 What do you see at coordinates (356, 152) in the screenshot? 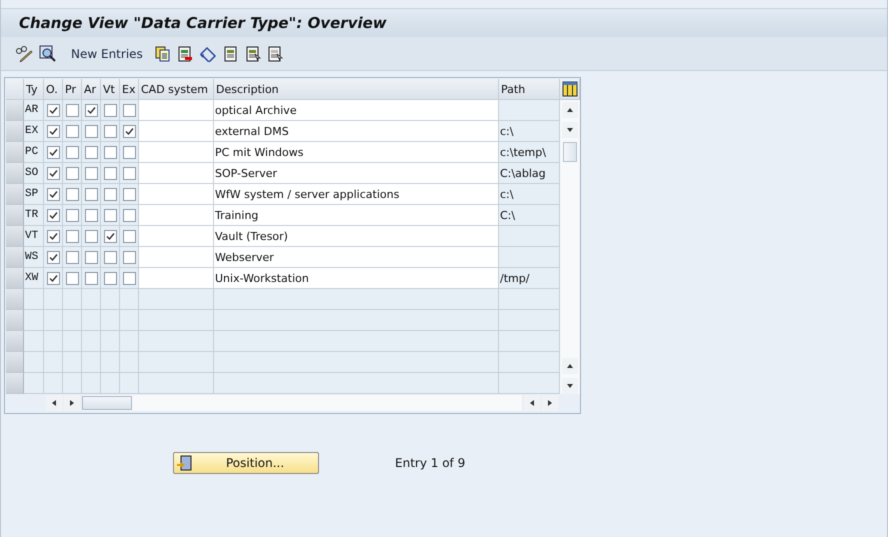
I see `table-cell: PC mit Windows` at bounding box center [356, 152].